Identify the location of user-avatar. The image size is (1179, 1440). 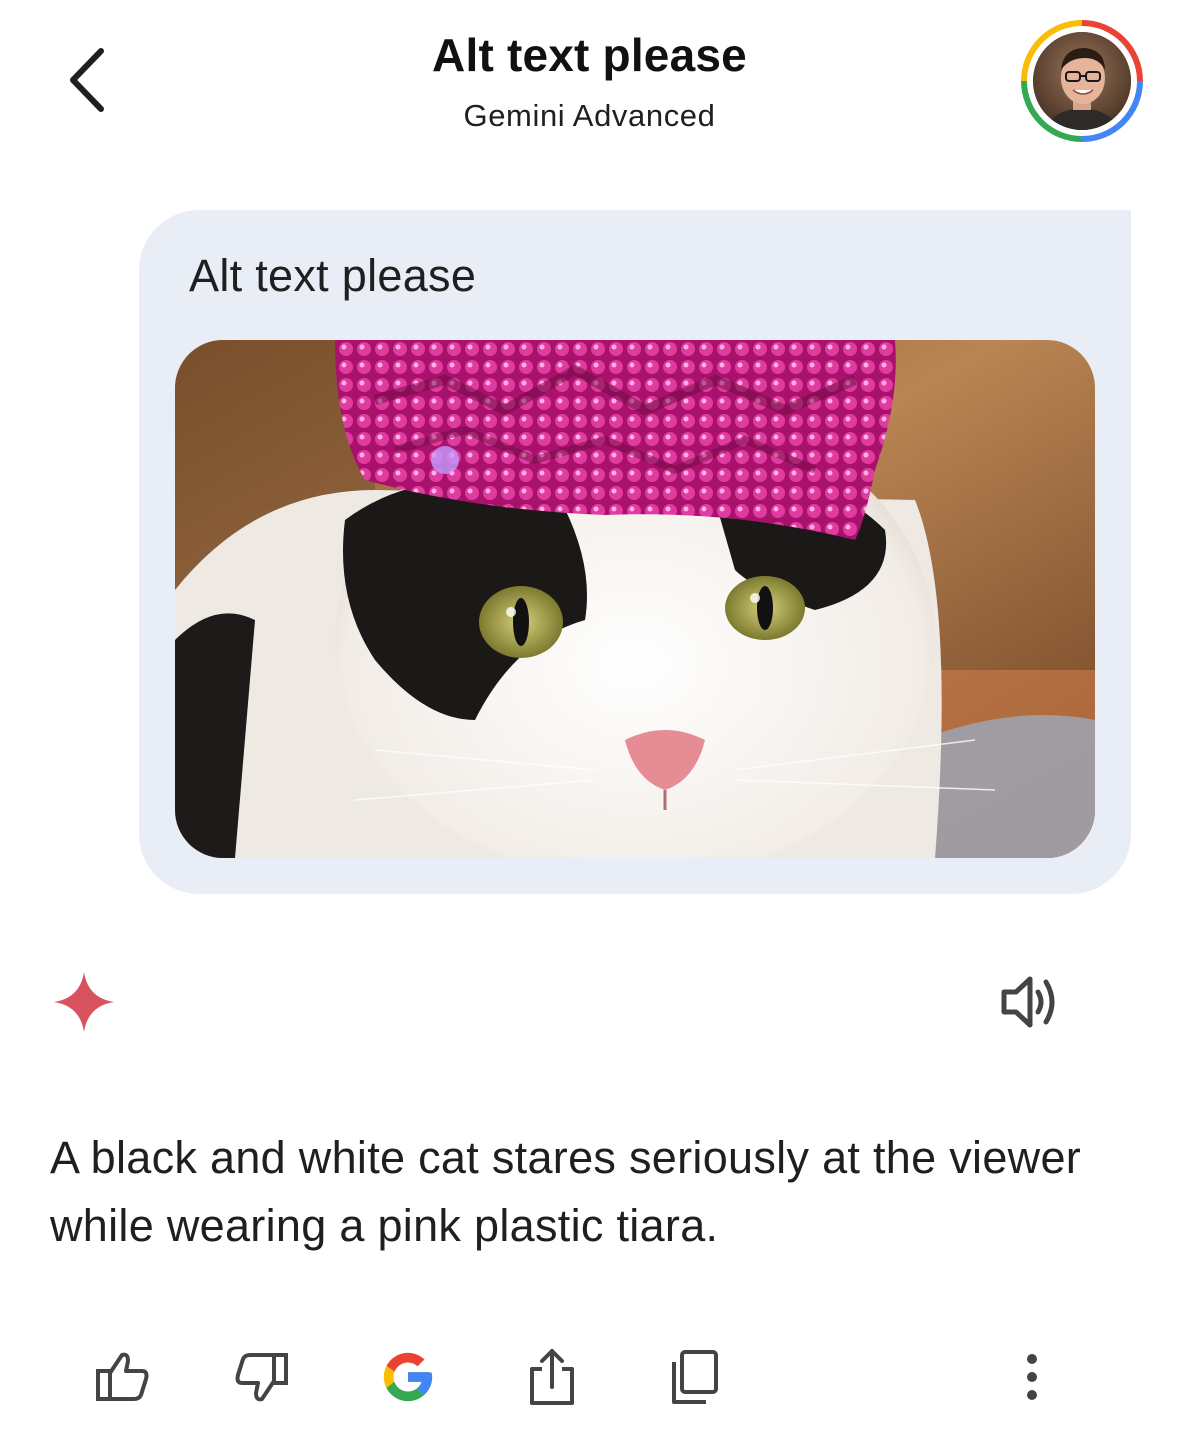
(1082, 81).